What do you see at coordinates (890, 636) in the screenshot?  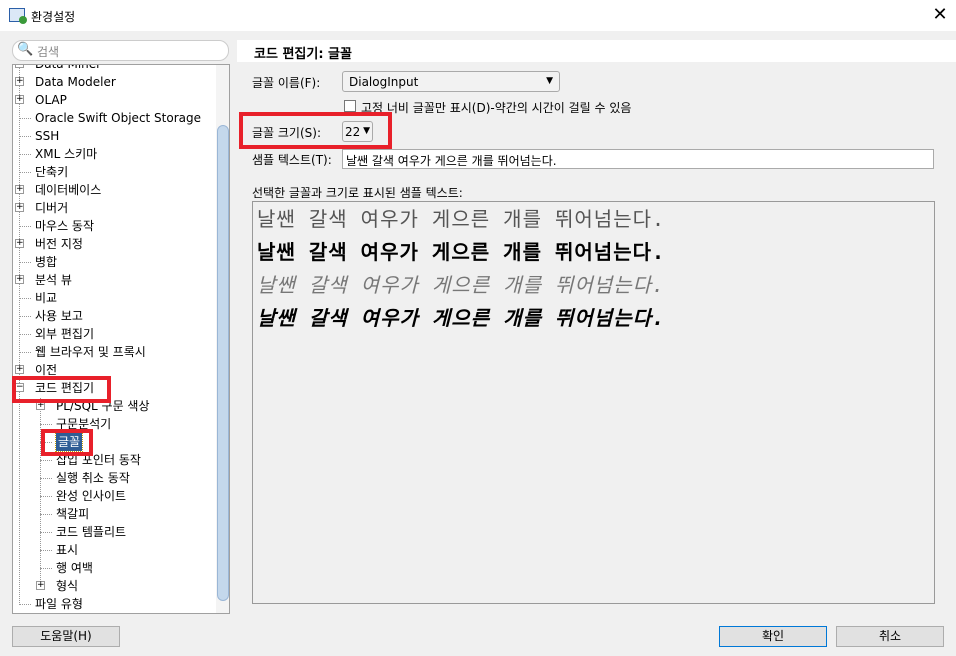 I see `cancel-button: 취소` at bounding box center [890, 636].